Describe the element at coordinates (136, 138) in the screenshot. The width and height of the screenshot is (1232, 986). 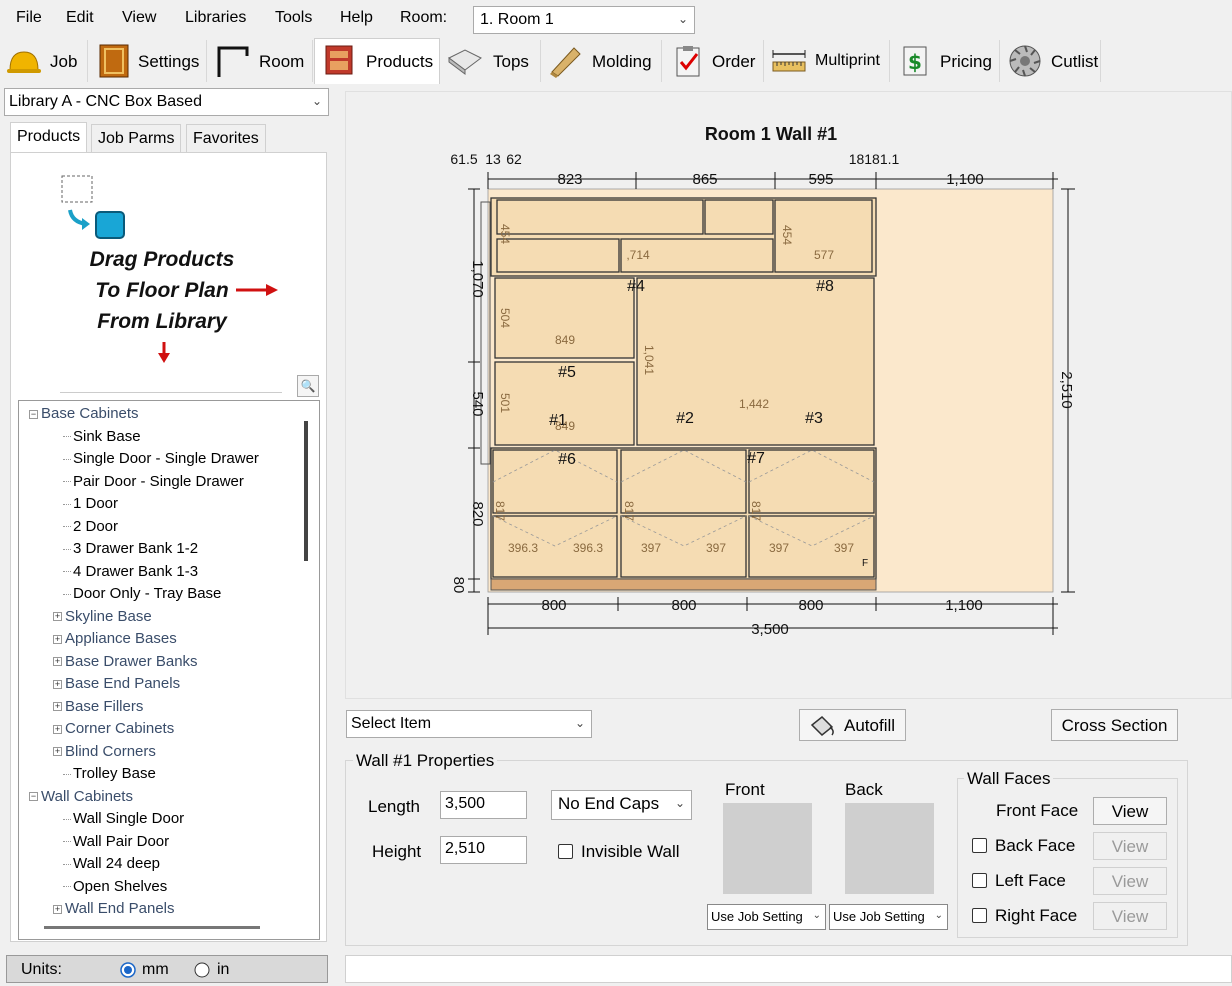
I see `subtab-job-parms: Job Parms` at that location.